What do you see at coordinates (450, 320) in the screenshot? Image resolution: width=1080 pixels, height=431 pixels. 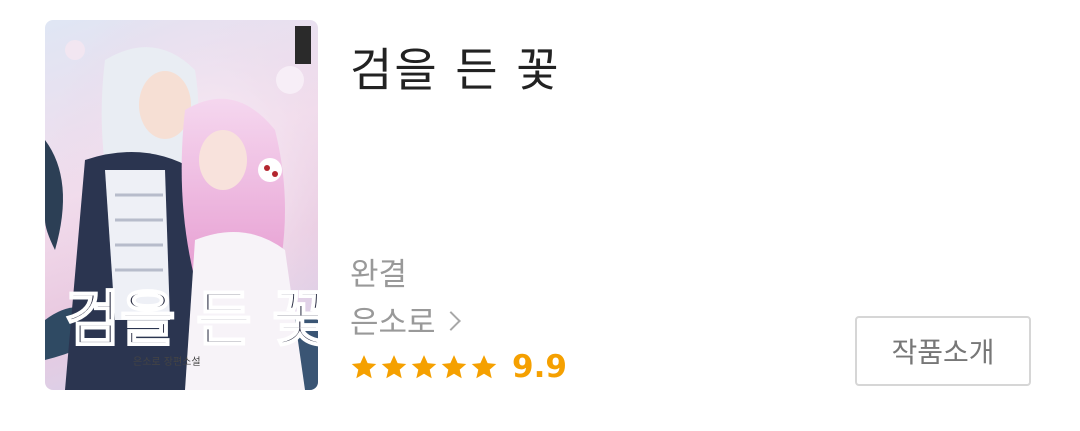 I see `chevron-right-icon` at bounding box center [450, 320].